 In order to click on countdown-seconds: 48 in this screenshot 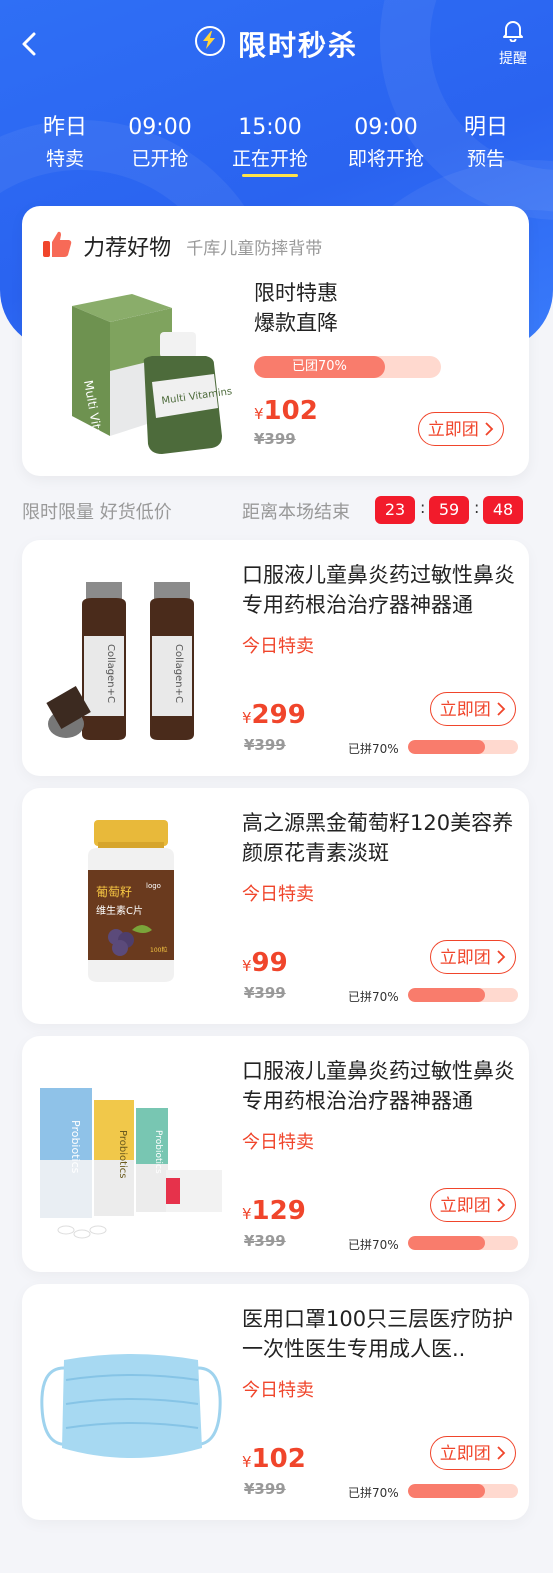, I will do `click(503, 510)`.